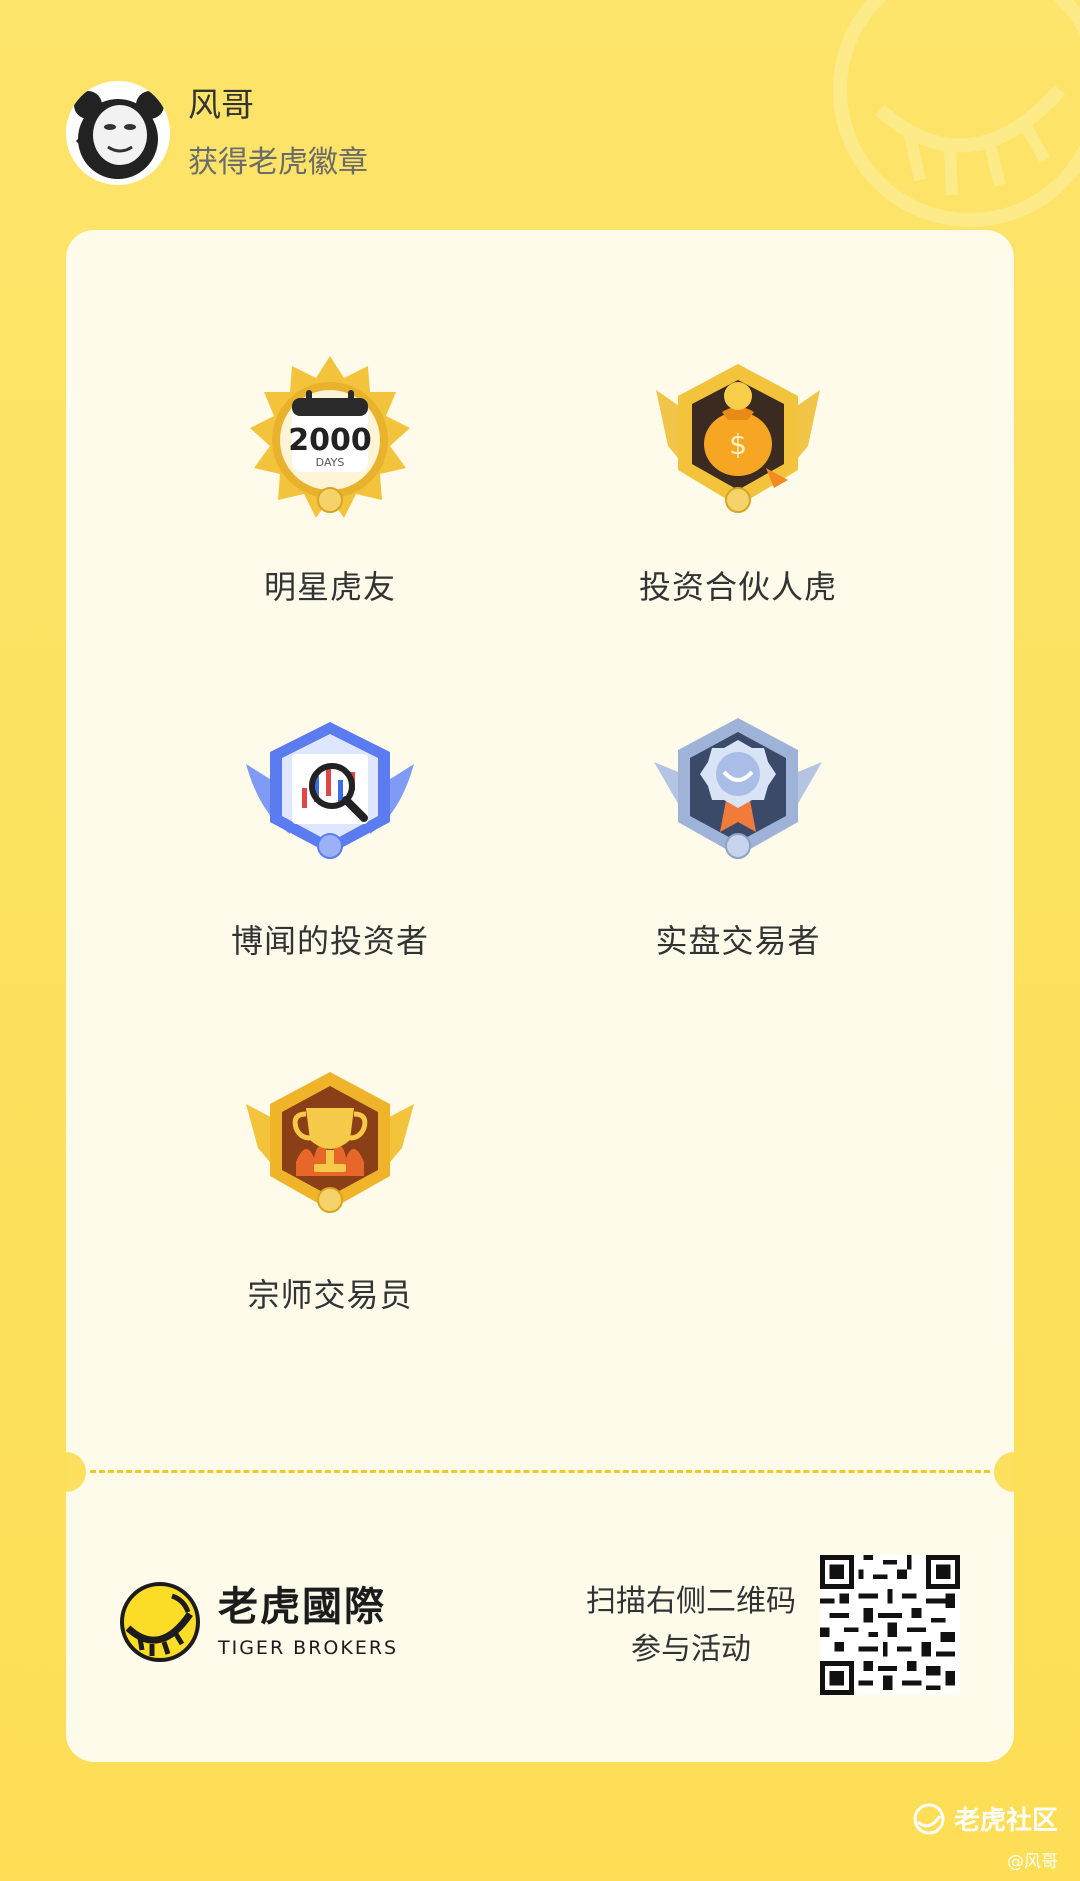 The image size is (1080, 1881). What do you see at coordinates (890, 1625) in the screenshot?
I see `qr-code` at bounding box center [890, 1625].